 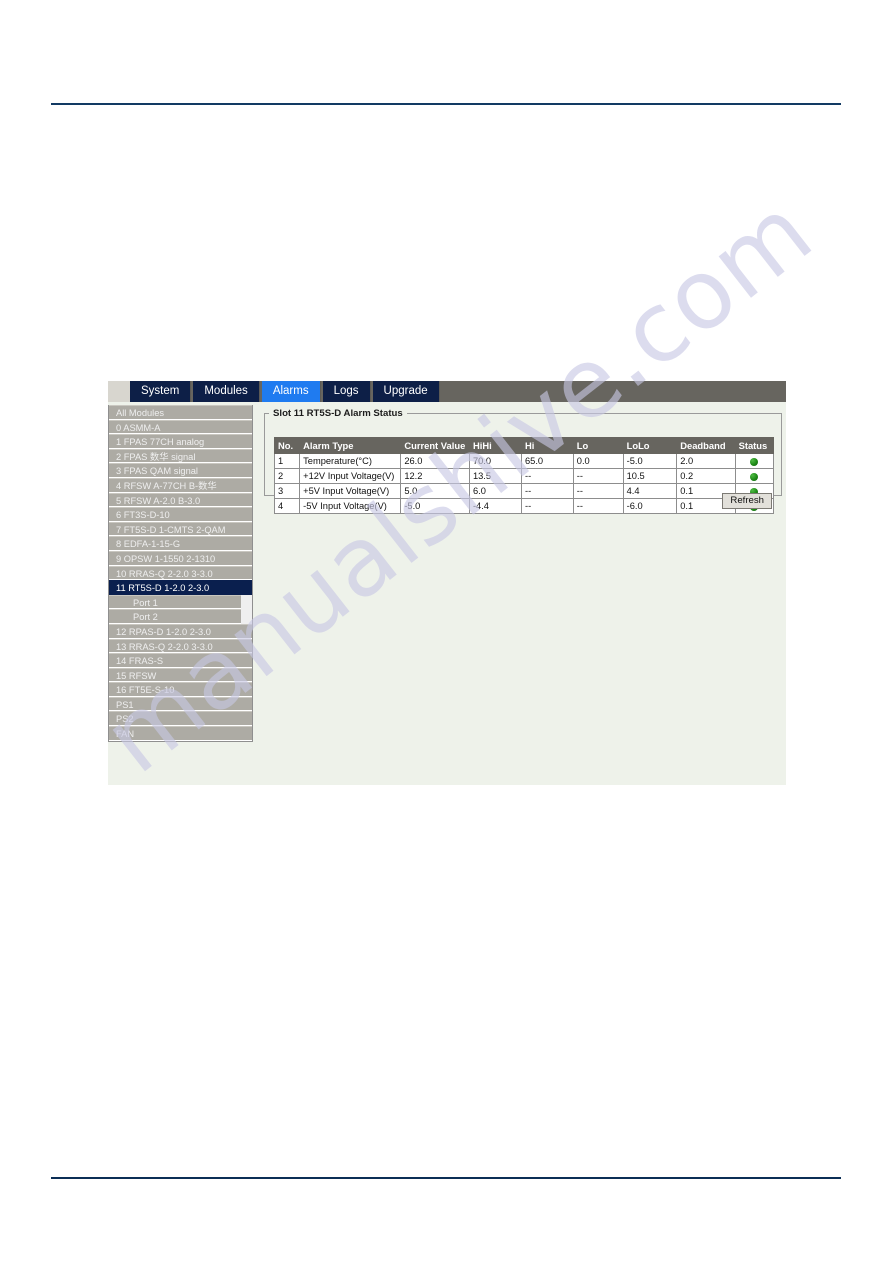 What do you see at coordinates (406, 391) in the screenshot?
I see `tab-upgrade: Upgrade` at bounding box center [406, 391].